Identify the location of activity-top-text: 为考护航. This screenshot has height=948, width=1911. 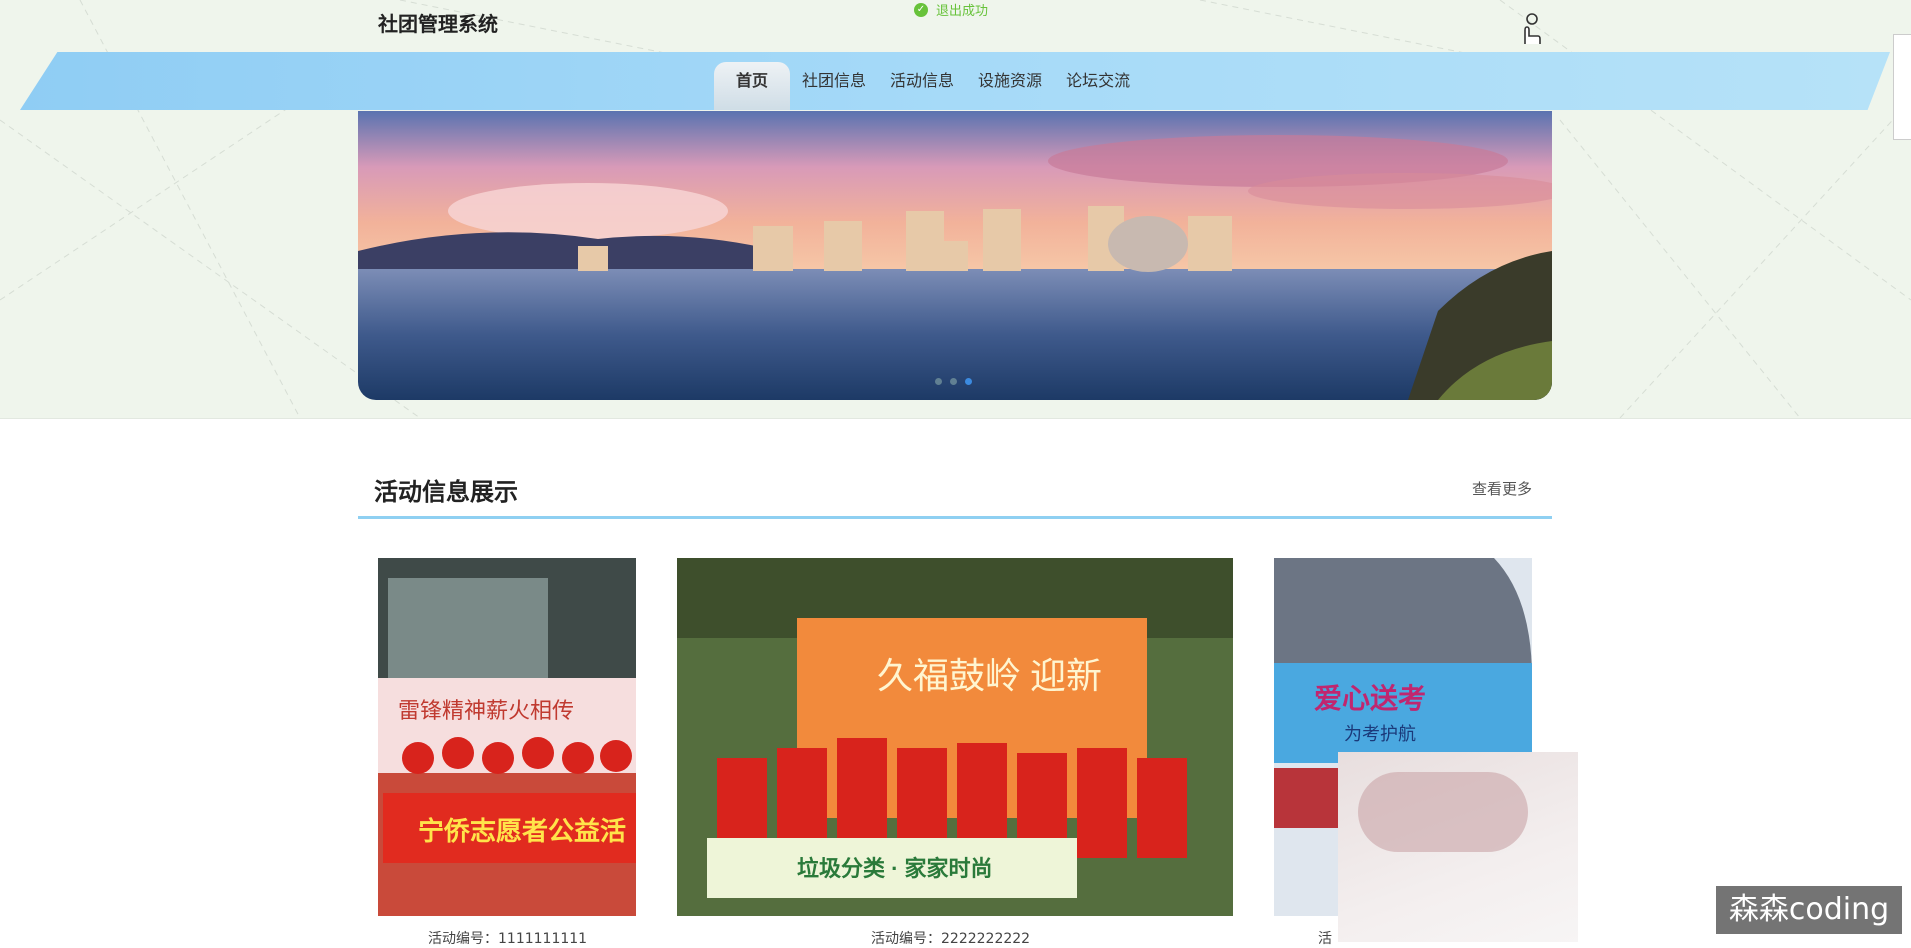
(1380, 734).